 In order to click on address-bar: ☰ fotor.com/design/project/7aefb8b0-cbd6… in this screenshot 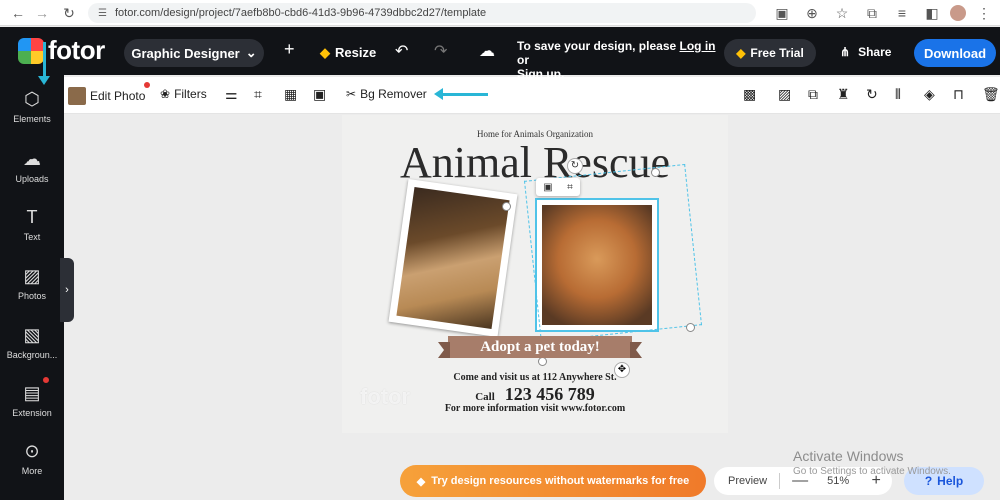, I will do `click(422, 13)`.